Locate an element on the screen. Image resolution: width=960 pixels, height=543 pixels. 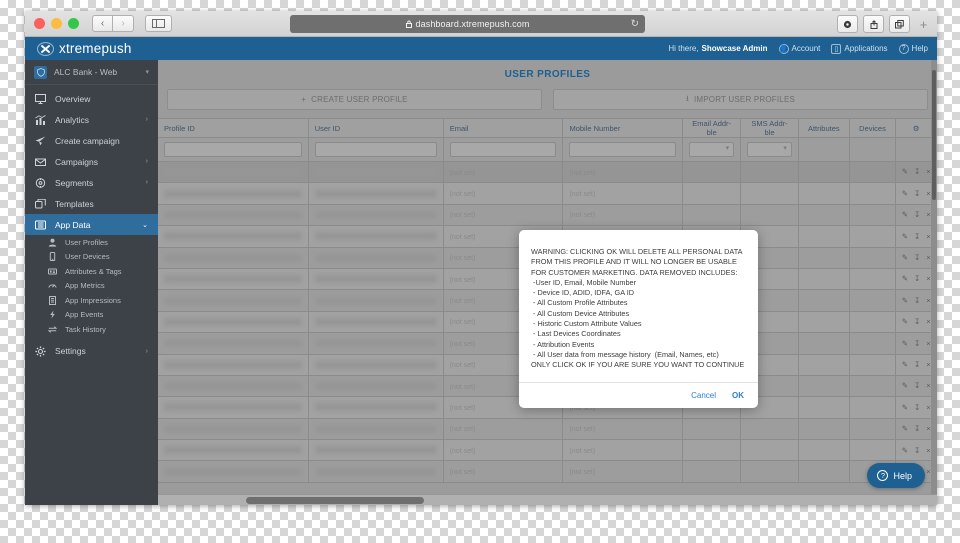
share-button is located at coordinates (873, 24).